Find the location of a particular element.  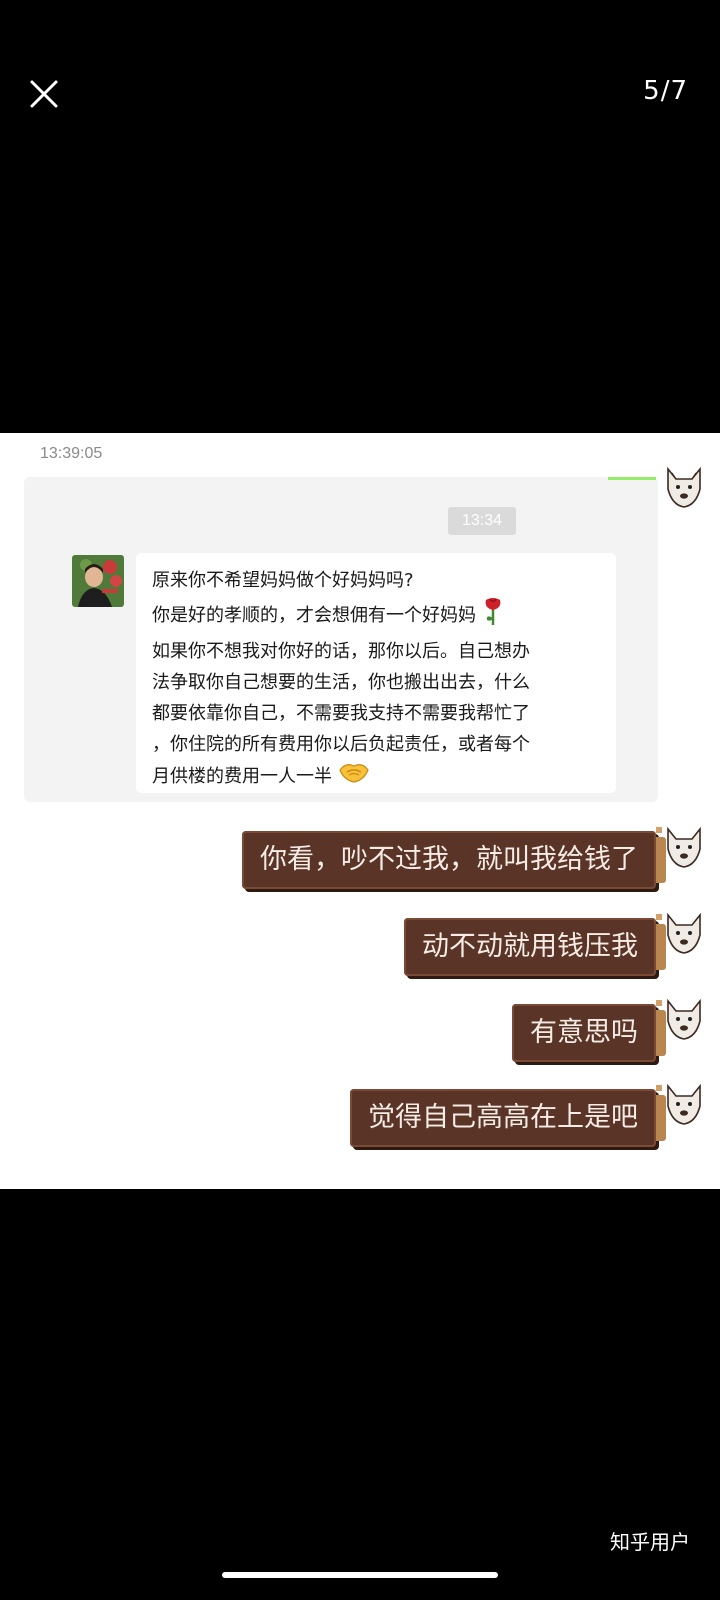

page-counter: 5/7 is located at coordinates (665, 91).